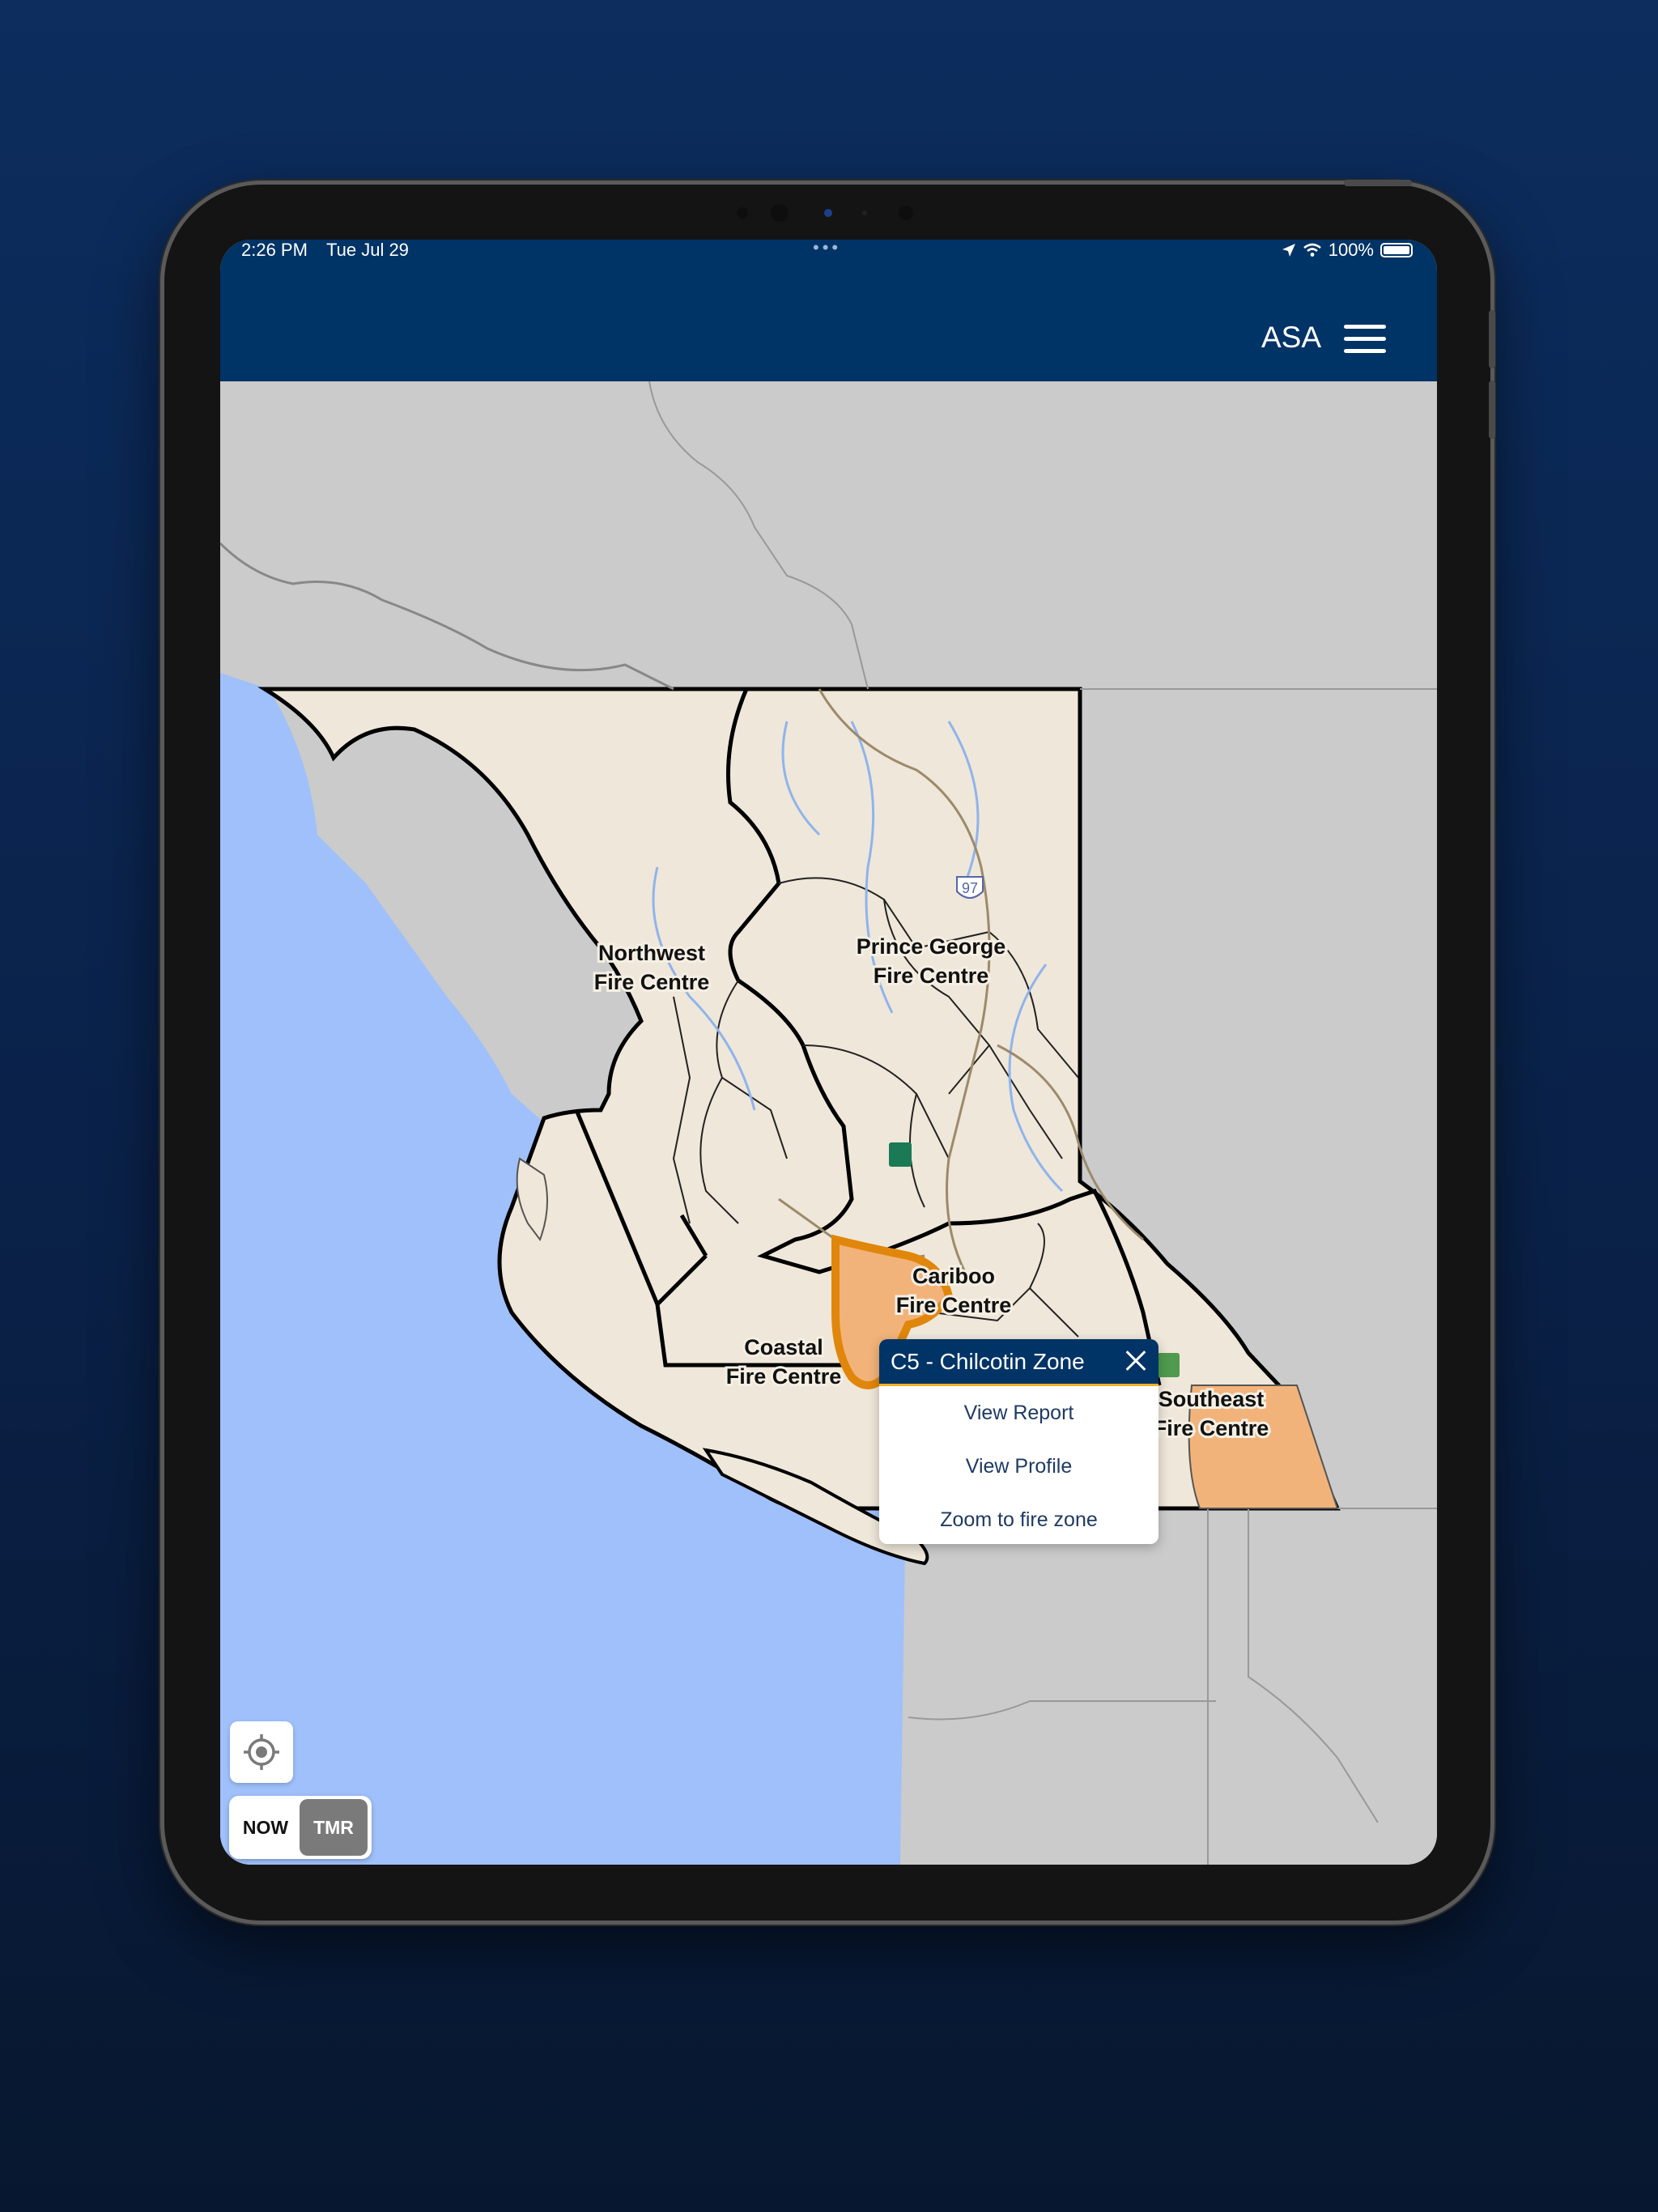 The image size is (1658, 2212). Describe the element at coordinates (651, 953) in the screenshot. I see `label-northwest-line1: Northwest` at that location.